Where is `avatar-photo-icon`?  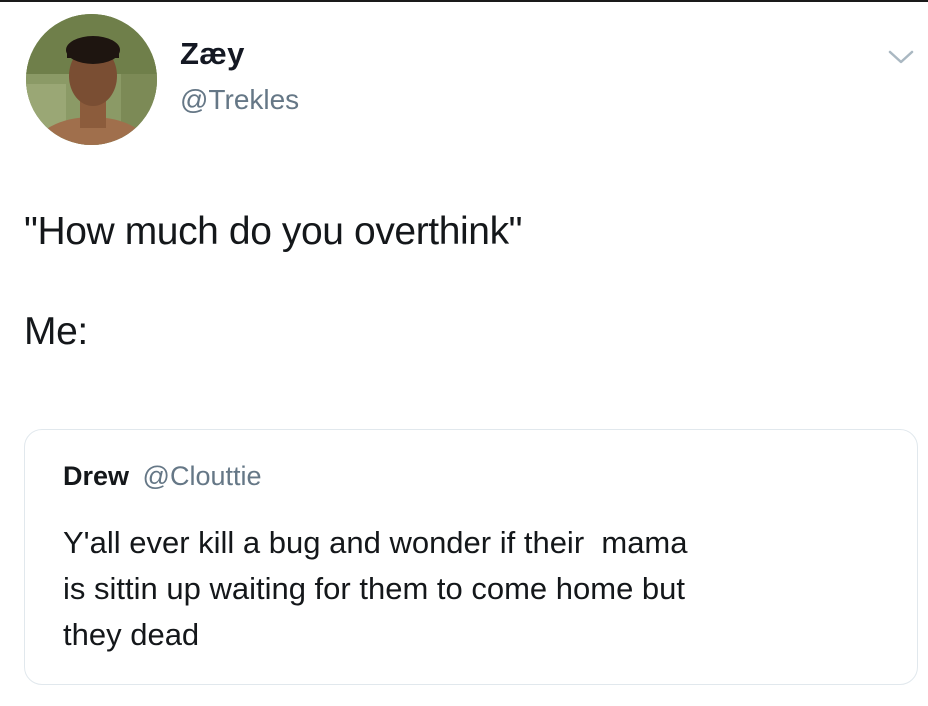
avatar-photo-icon is located at coordinates (91, 79).